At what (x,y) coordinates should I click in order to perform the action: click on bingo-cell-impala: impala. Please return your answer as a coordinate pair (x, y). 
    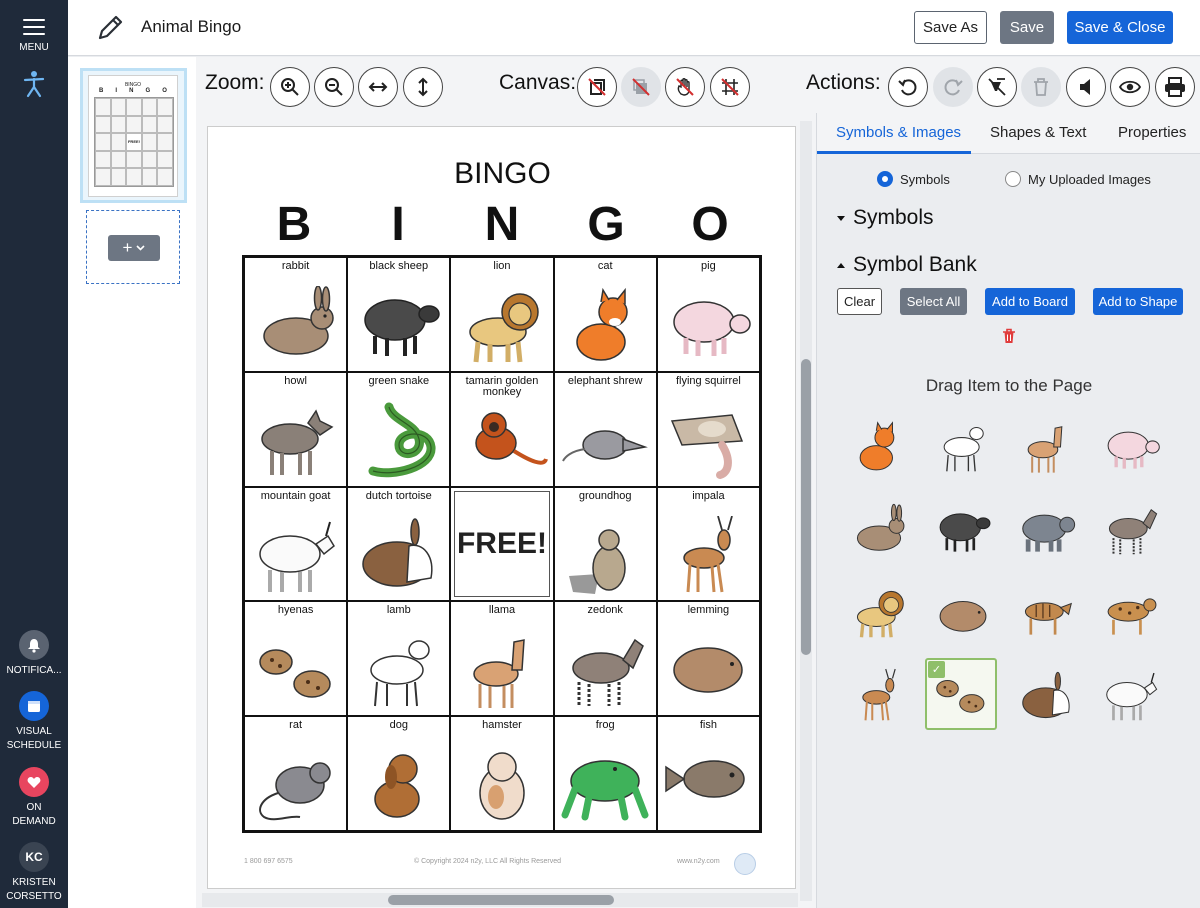
    Looking at the image, I should click on (708, 544).